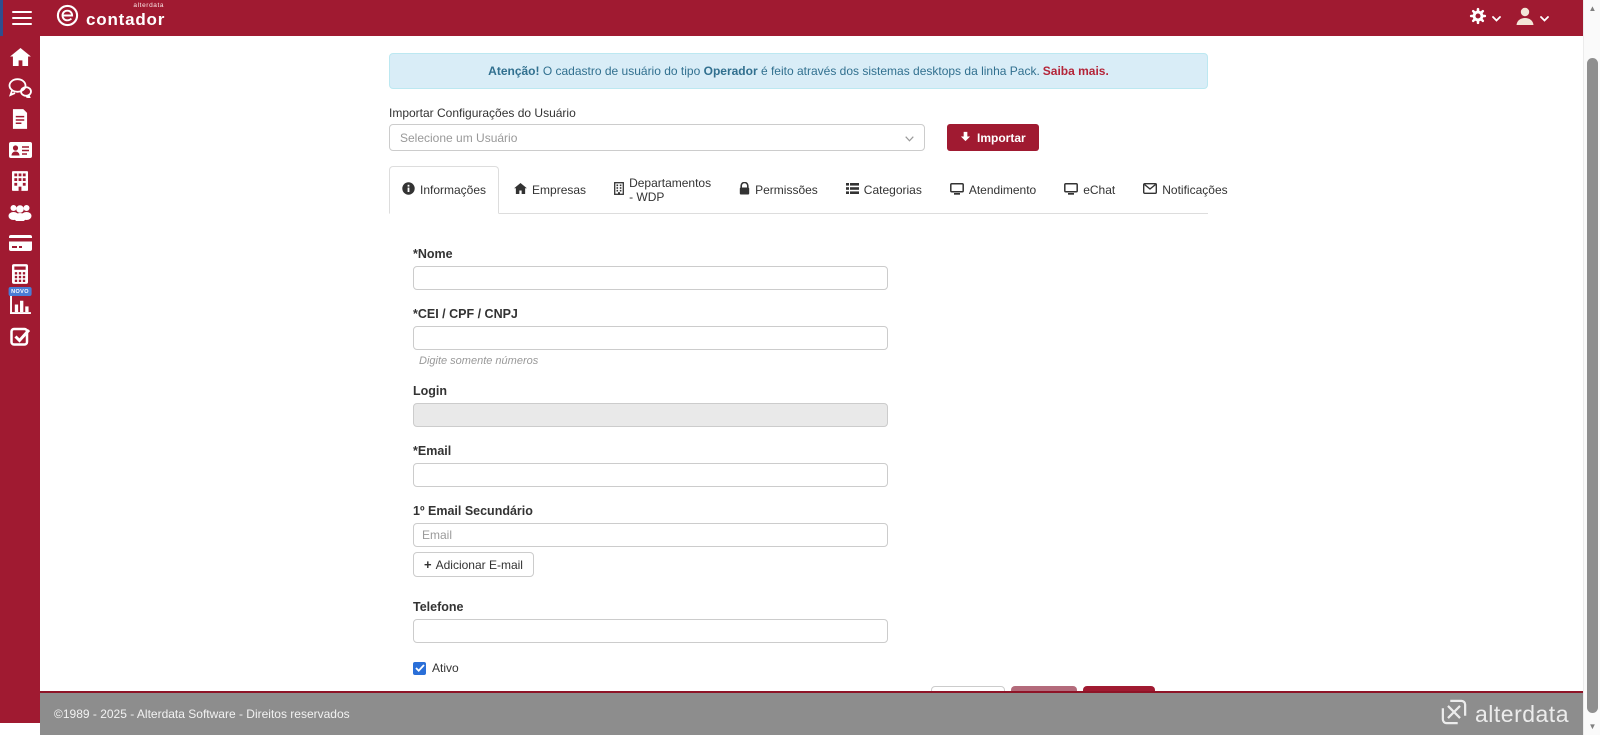  Describe the element at coordinates (730, 71) in the screenshot. I see `alert-bold-operator: Operador` at that location.